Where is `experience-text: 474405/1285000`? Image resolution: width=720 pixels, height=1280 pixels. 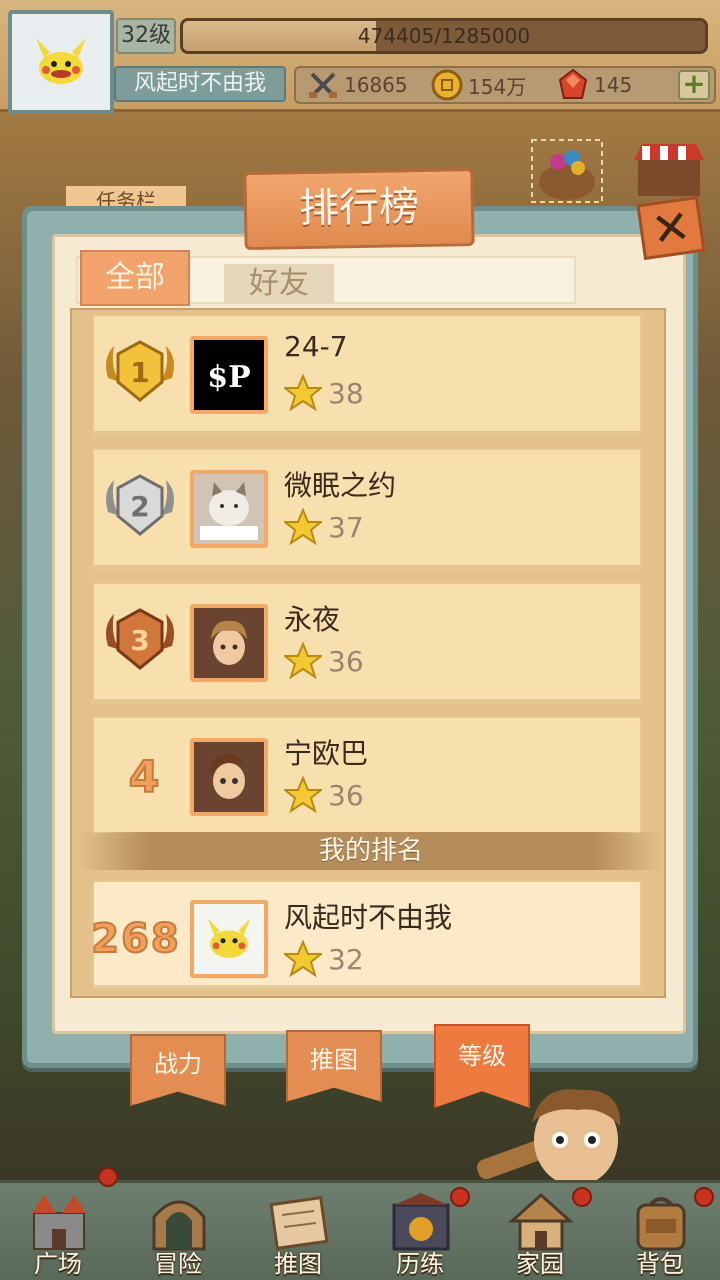 experience-text: 474405/1285000 is located at coordinates (444, 36).